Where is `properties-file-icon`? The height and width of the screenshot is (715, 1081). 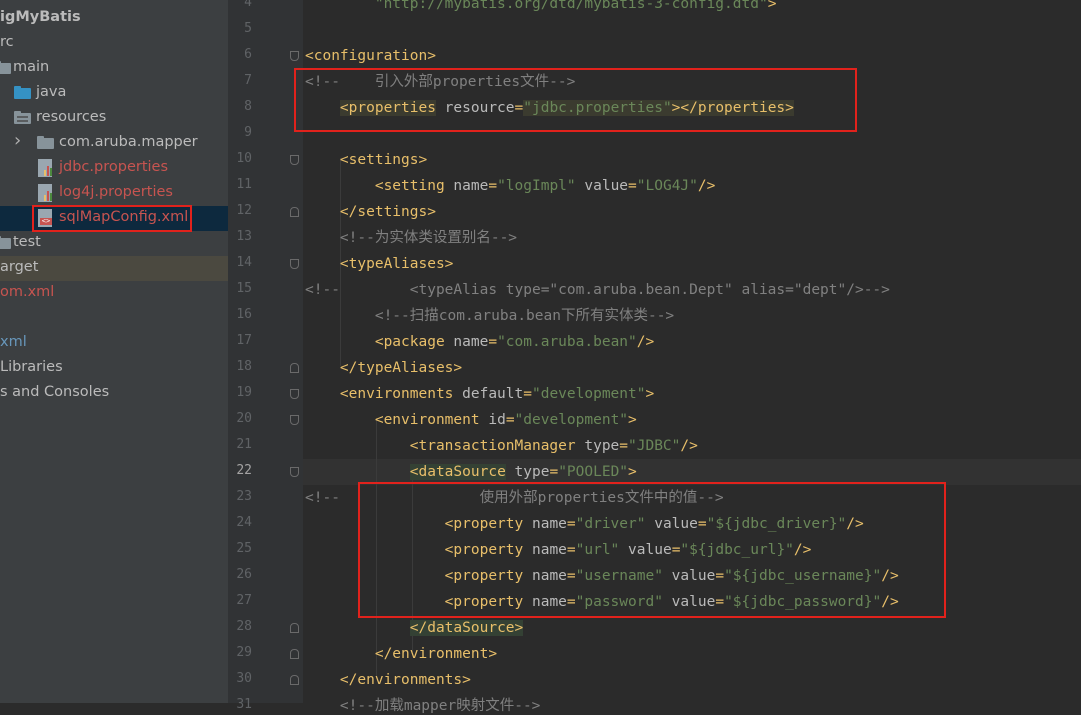
properties-file-icon is located at coordinates (45, 193).